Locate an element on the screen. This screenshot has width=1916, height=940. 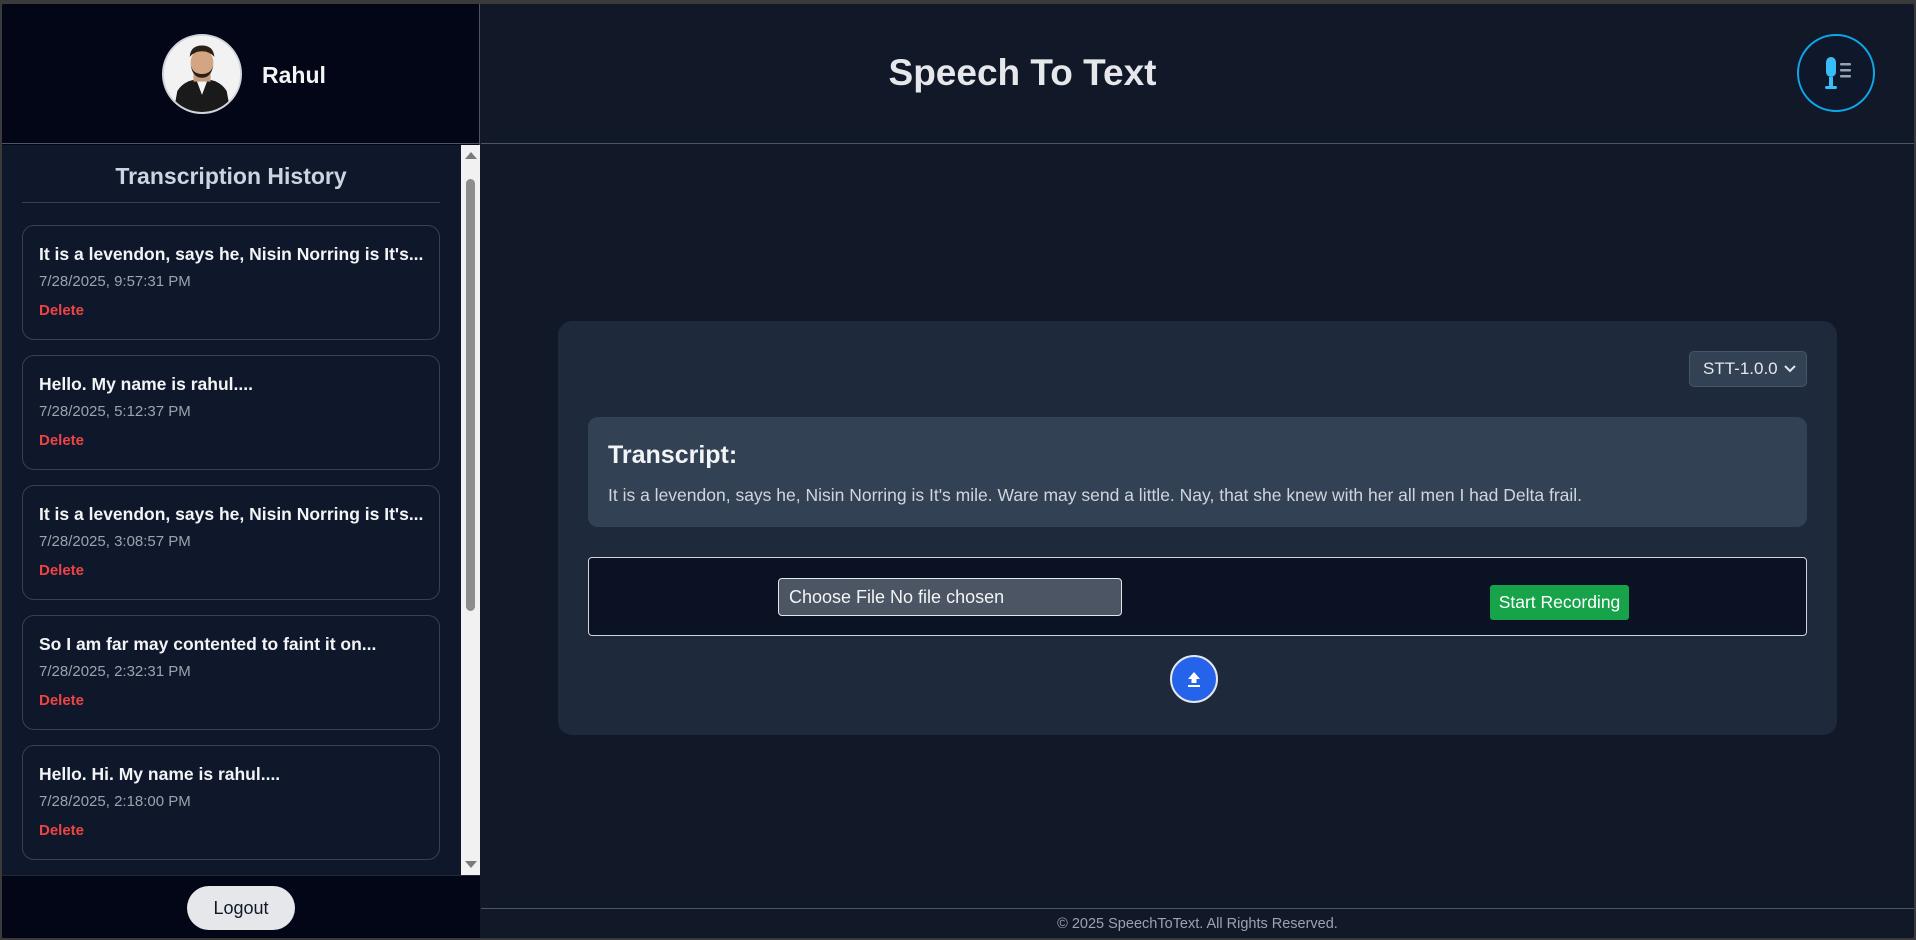
history-scrollbar is located at coordinates (470, 510).